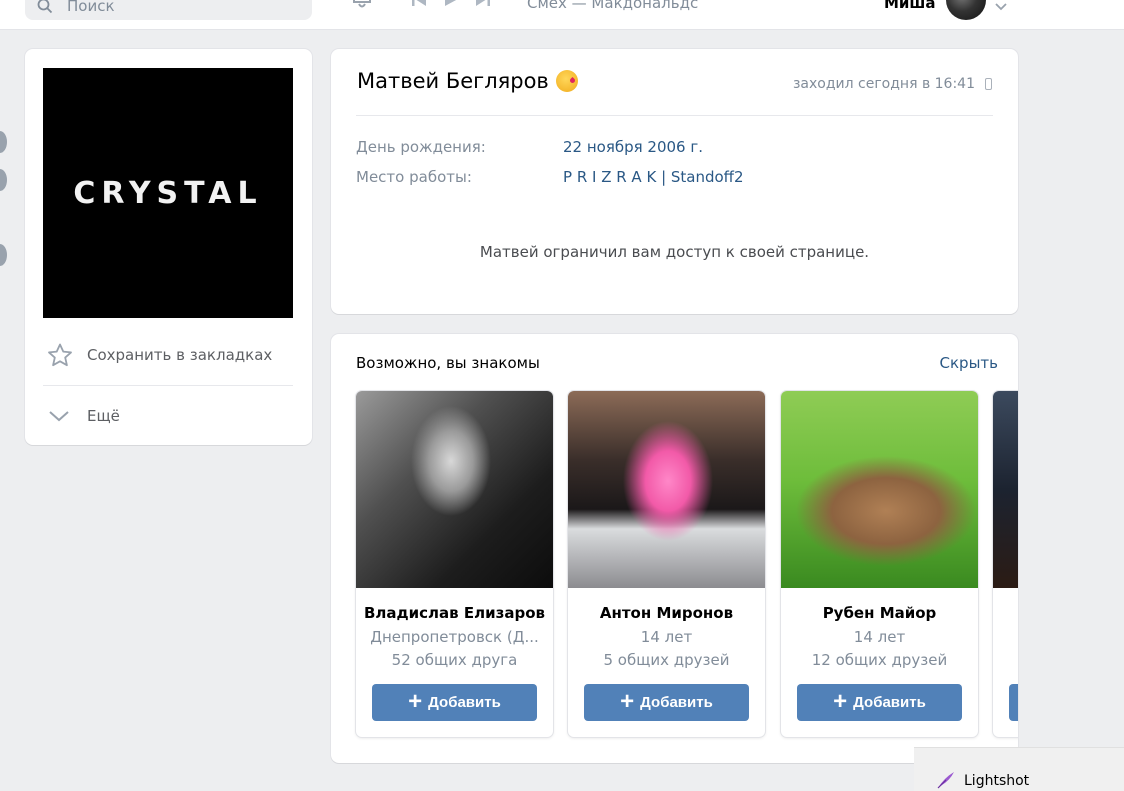  I want to click on profile-avatar: CRYSTAL, so click(168, 193).